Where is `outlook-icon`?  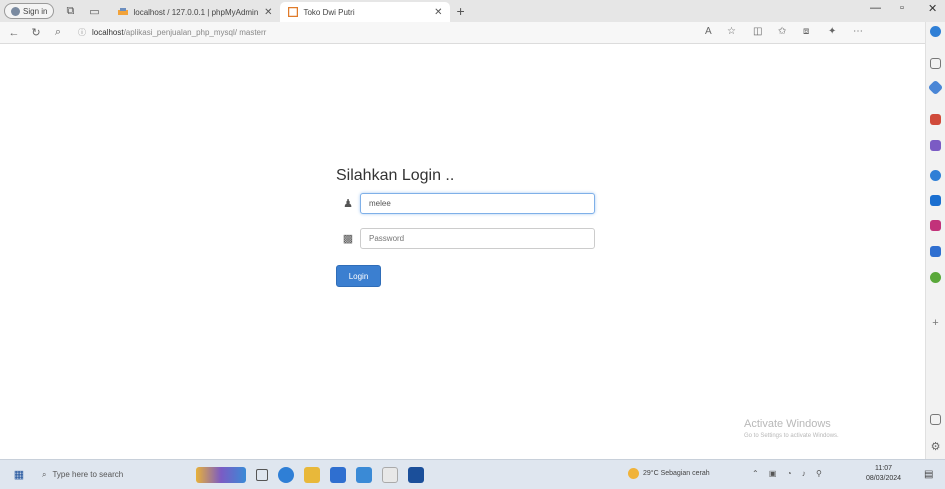 outlook-icon is located at coordinates (935, 200).